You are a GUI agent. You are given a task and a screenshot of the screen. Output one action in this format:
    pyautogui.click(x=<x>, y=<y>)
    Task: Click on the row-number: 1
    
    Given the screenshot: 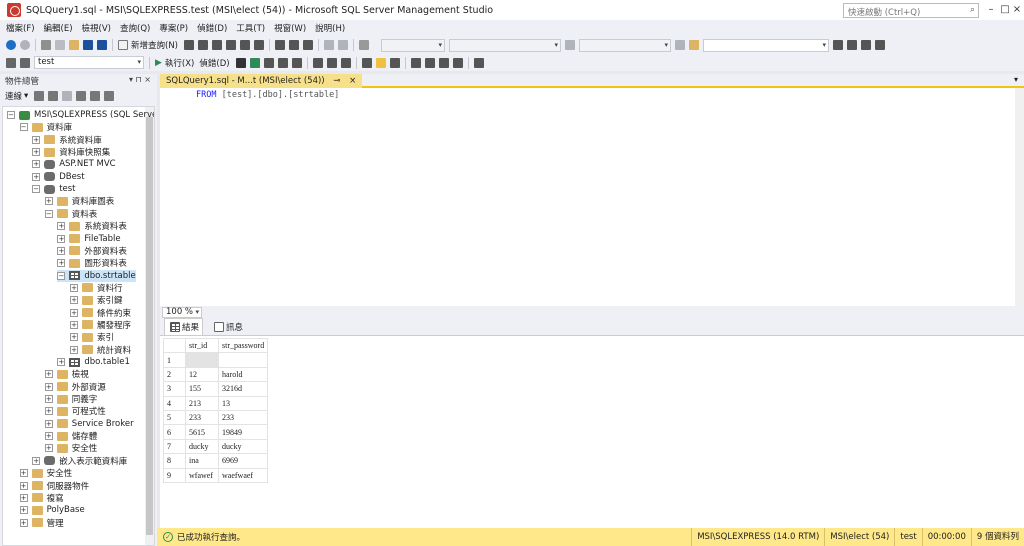 What is the action you would take?
    pyautogui.click(x=174, y=360)
    